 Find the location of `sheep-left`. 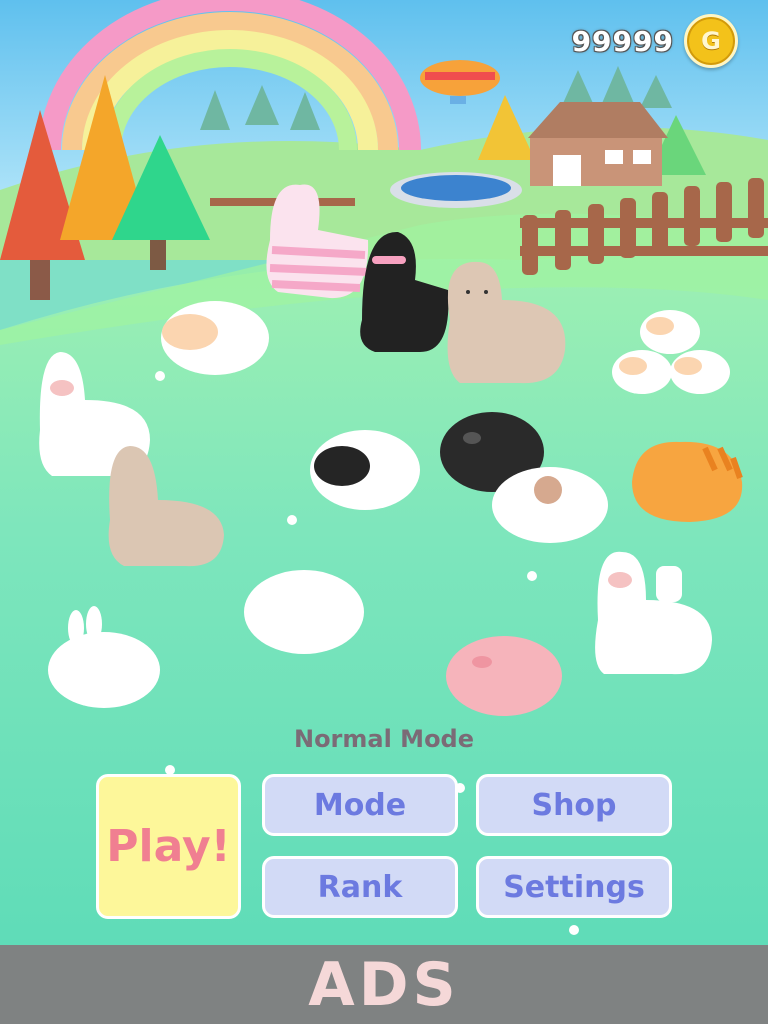

sheep-left is located at coordinates (215, 338).